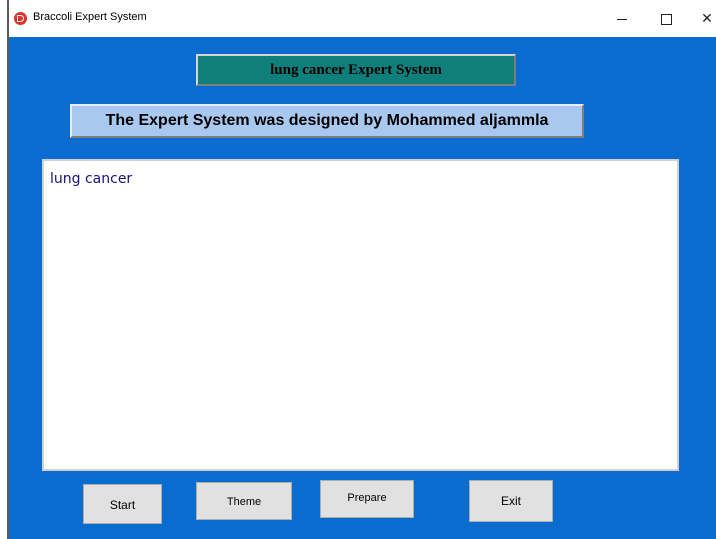 This screenshot has height=539, width=716. I want to click on system-title-label: lung cancer Expert System, so click(356, 70).